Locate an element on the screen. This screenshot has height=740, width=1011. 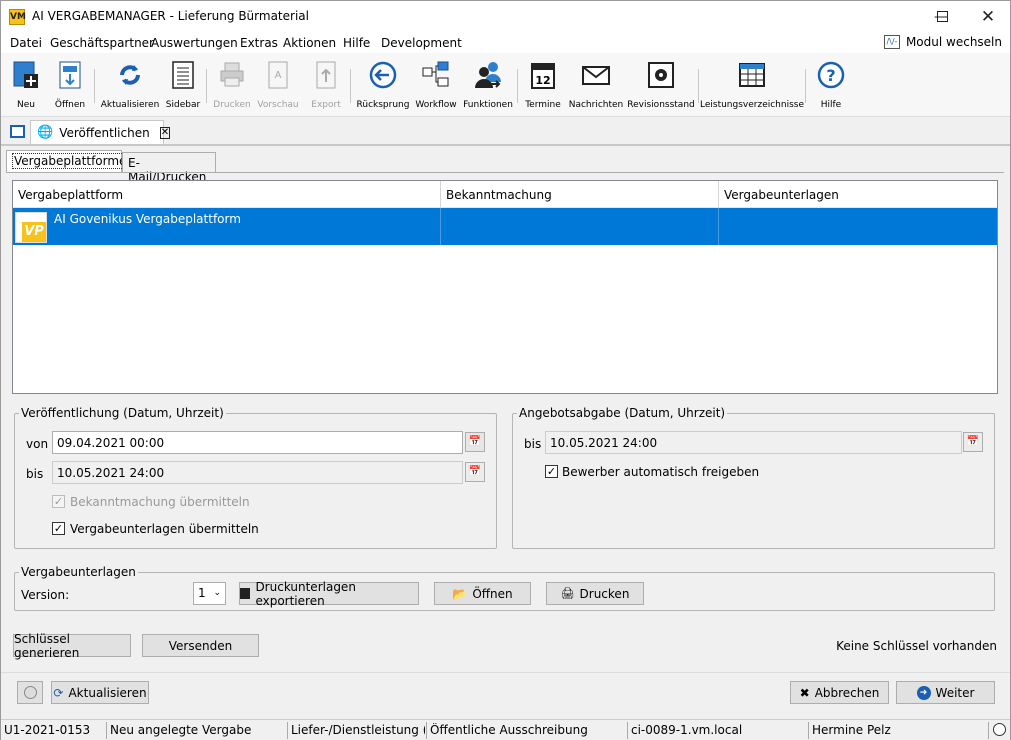
refresh-icon is located at coordinates (130, 75).